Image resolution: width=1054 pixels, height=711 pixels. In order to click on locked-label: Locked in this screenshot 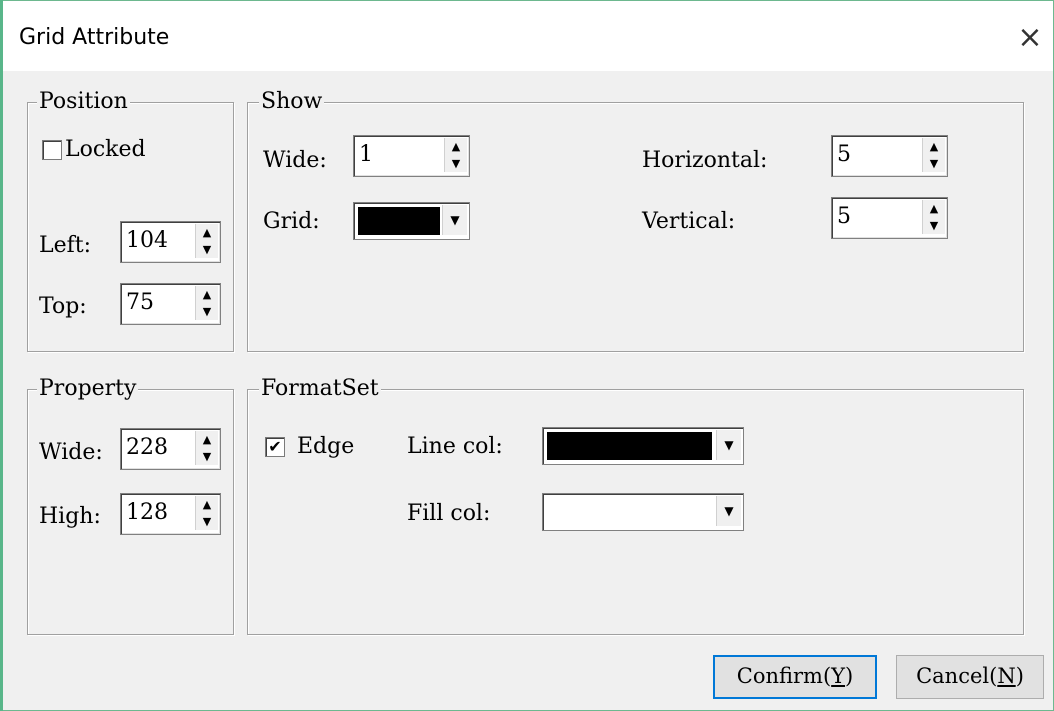, I will do `click(105, 149)`.